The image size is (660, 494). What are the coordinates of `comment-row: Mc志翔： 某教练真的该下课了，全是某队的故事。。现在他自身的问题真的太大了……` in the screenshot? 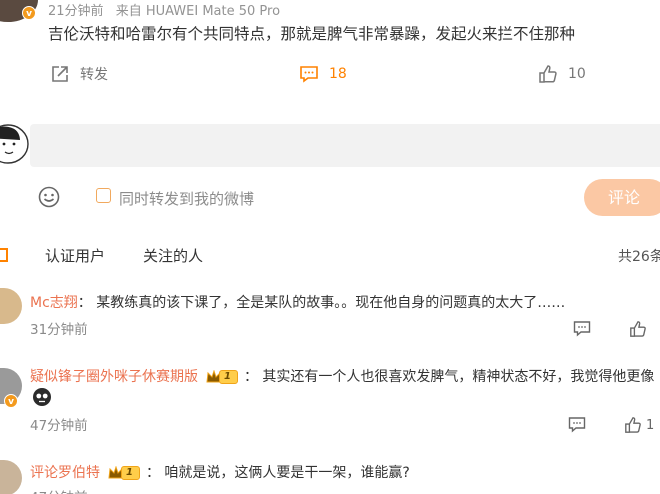 It's located at (297, 302).